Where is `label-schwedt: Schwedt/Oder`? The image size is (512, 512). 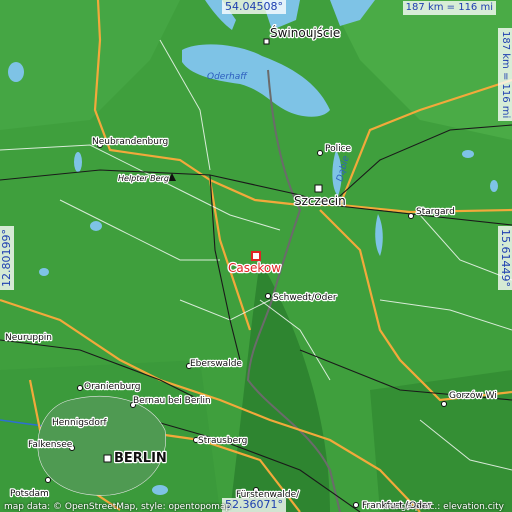 label-schwedt: Schwedt/Oder is located at coordinates (305, 298).